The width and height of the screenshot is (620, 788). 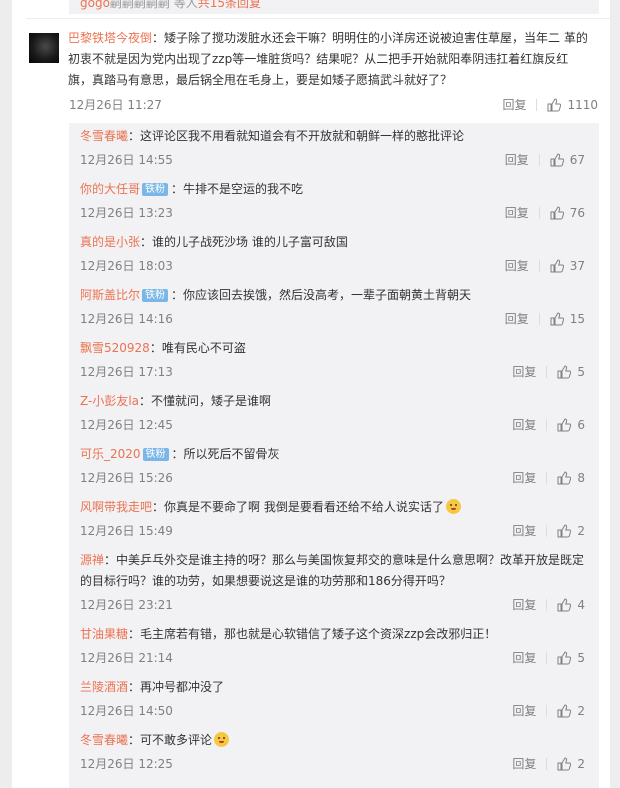 What do you see at coordinates (126, 478) in the screenshot?
I see `reply-time: 12月26日 15:26` at bounding box center [126, 478].